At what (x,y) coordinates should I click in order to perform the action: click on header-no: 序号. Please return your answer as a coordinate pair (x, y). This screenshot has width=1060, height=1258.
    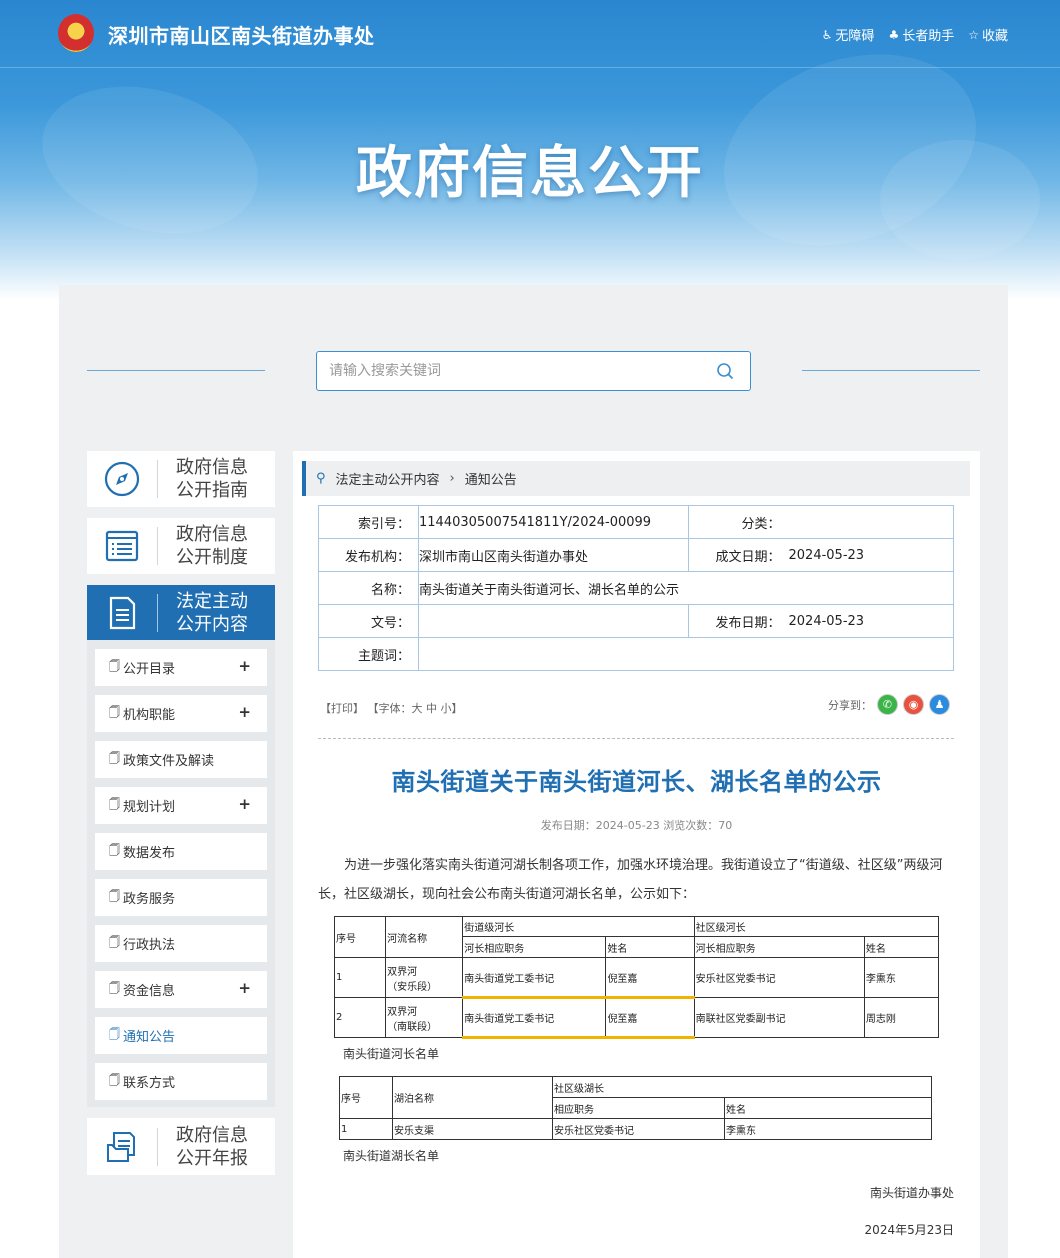
    Looking at the image, I should click on (366, 1097).